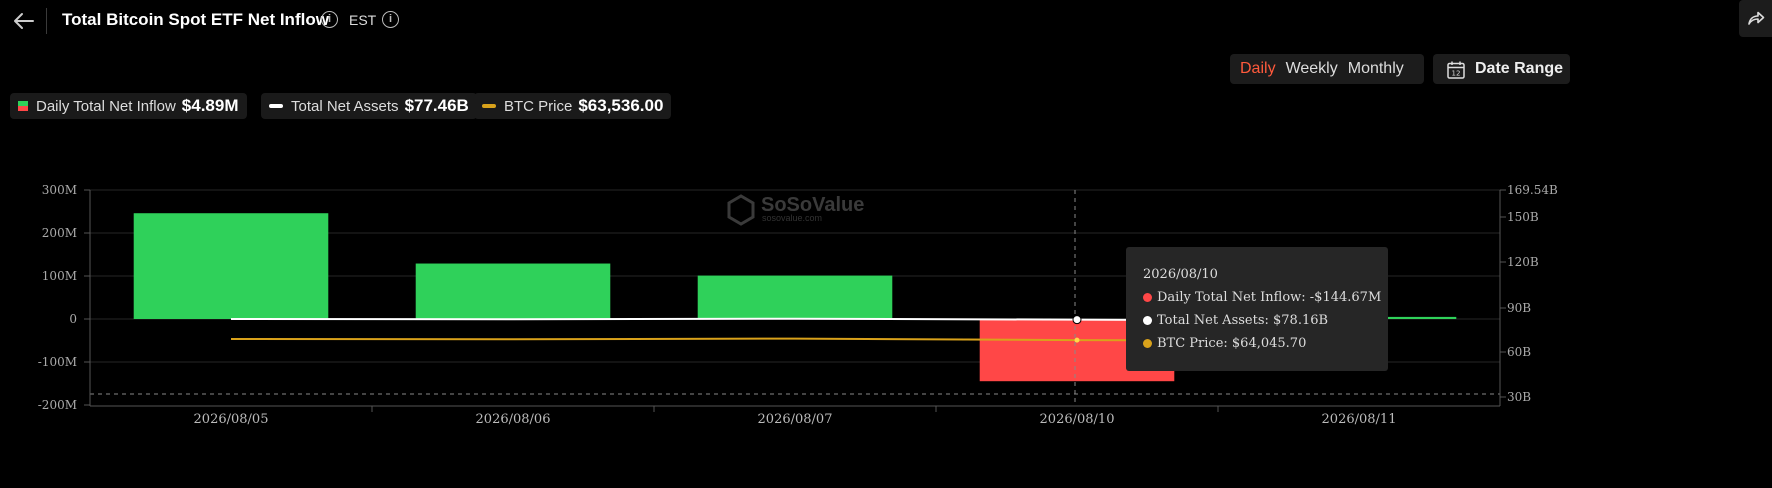 The width and height of the screenshot is (1772, 488). I want to click on tooltip-row-price: BTC Price: $64,045.70, so click(1224, 343).